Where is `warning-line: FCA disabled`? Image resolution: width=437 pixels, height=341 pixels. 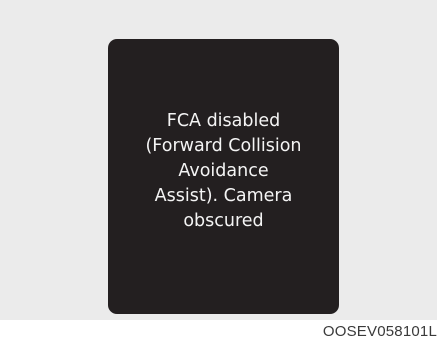
warning-line: FCA disabled is located at coordinates (223, 121).